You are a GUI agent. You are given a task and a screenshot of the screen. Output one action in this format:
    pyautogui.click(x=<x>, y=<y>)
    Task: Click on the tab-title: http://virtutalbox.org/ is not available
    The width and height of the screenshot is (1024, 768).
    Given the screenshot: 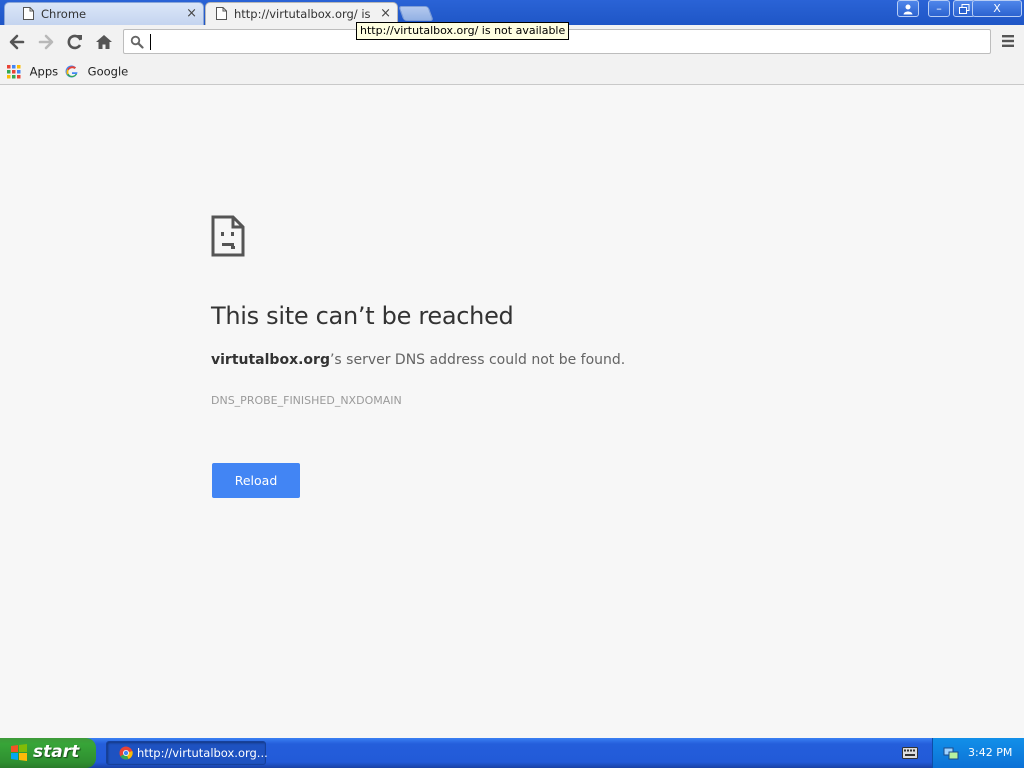 What is the action you would take?
    pyautogui.click(x=304, y=14)
    